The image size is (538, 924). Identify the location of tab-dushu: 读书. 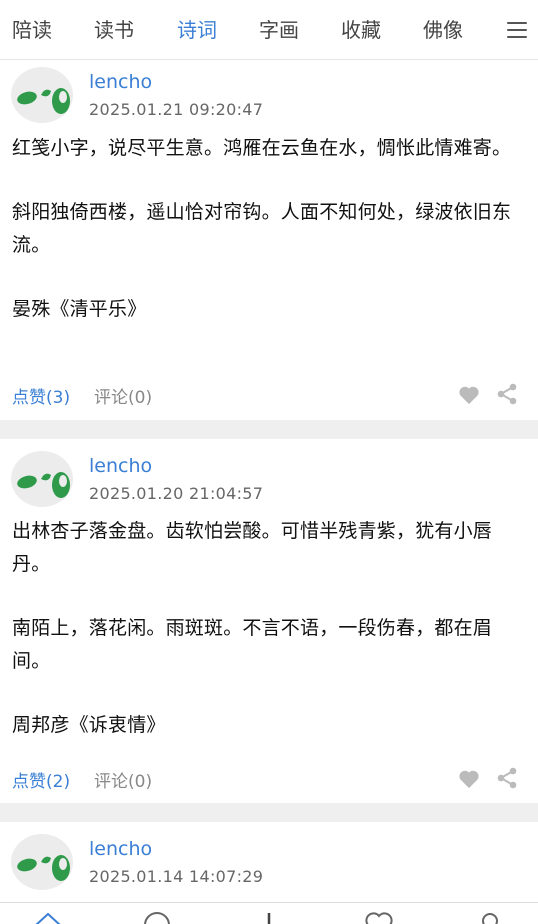
(114, 30).